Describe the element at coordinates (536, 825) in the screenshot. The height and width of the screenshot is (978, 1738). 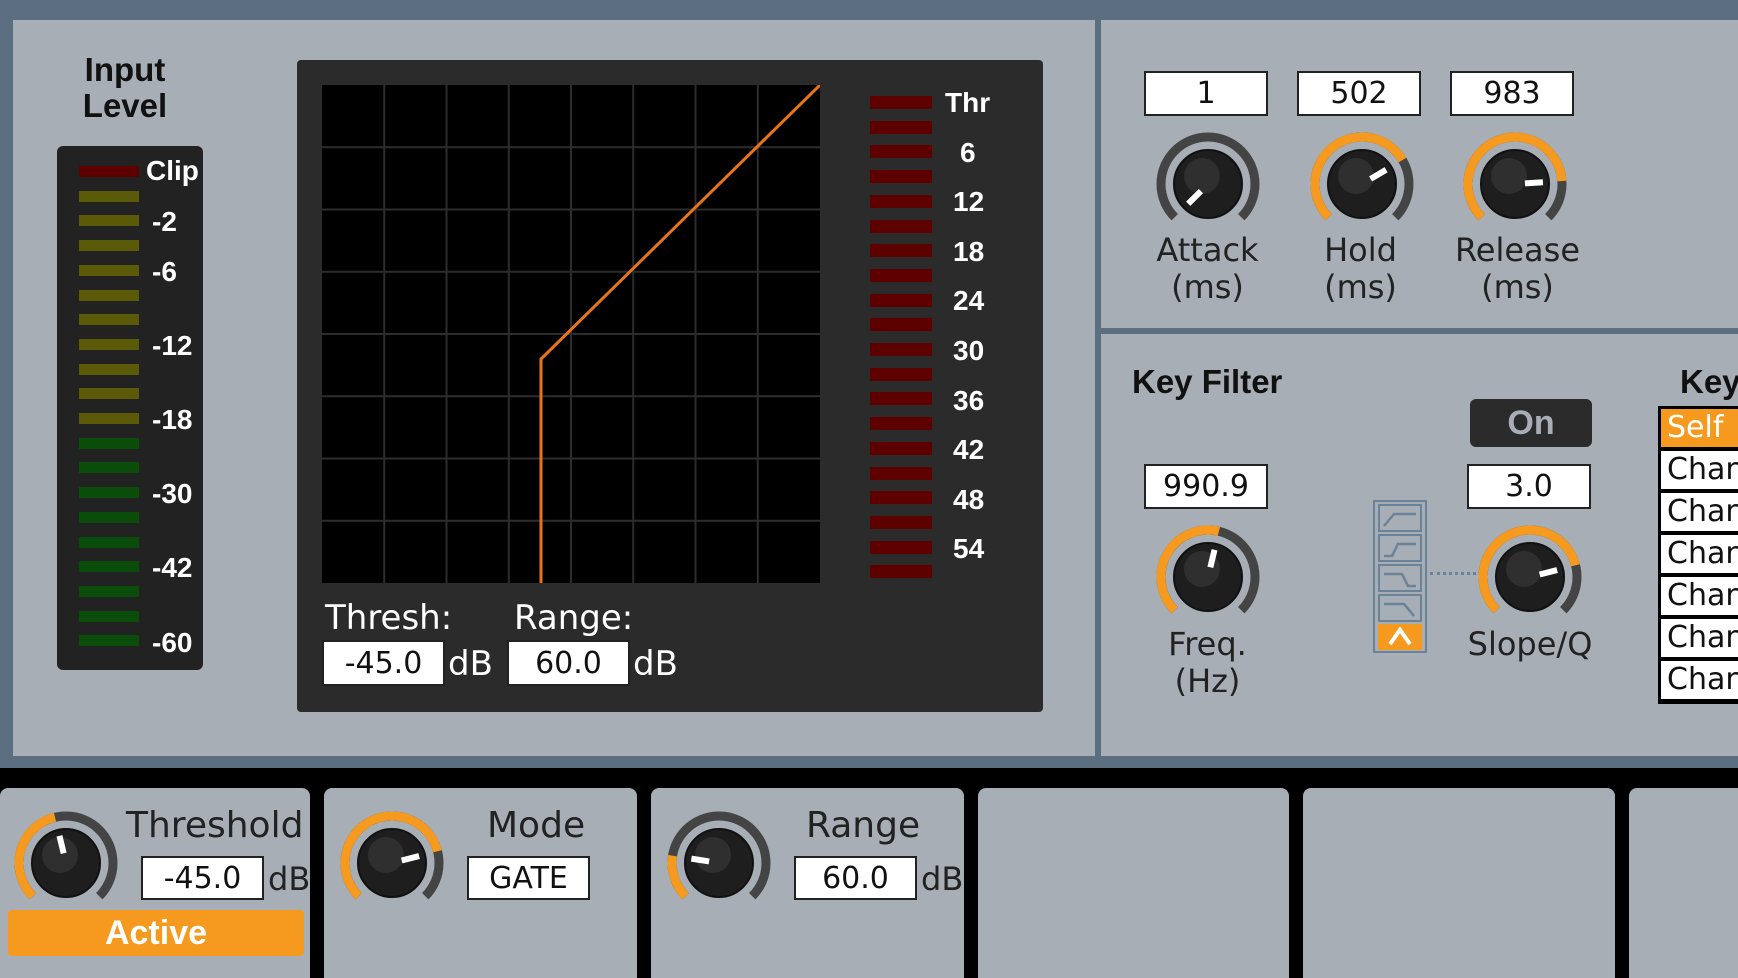
I see `mode-title: Mode` at that location.